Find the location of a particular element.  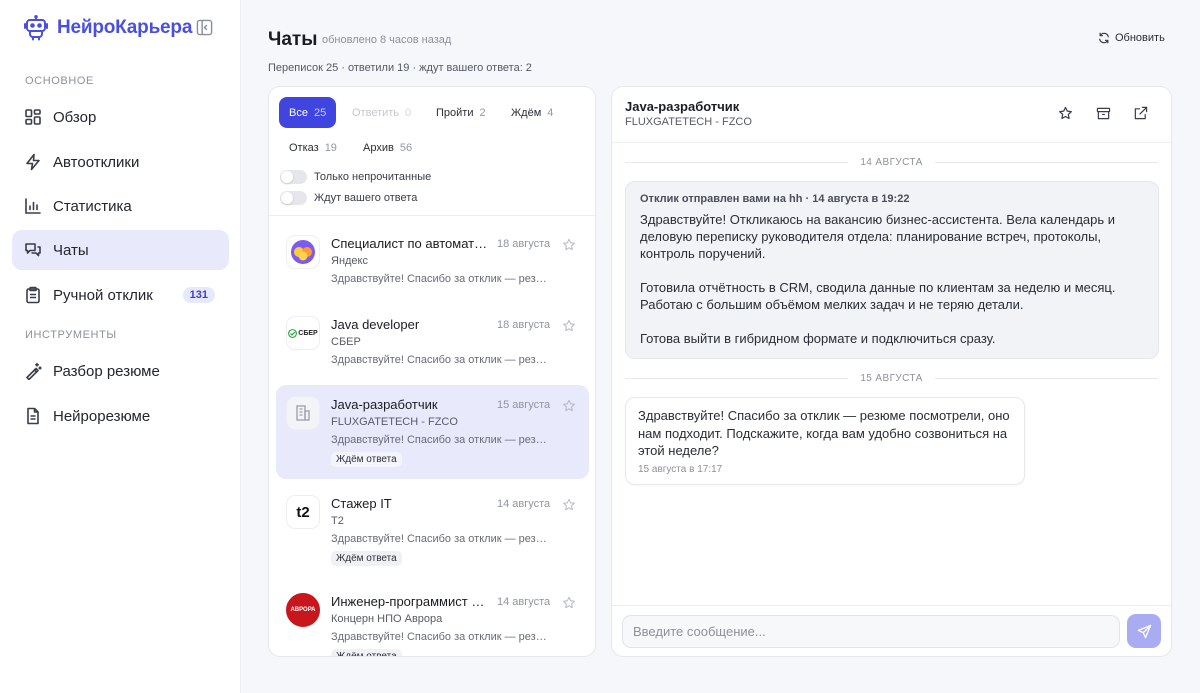

date-separator-label: 14 августа is located at coordinates (891, 162).